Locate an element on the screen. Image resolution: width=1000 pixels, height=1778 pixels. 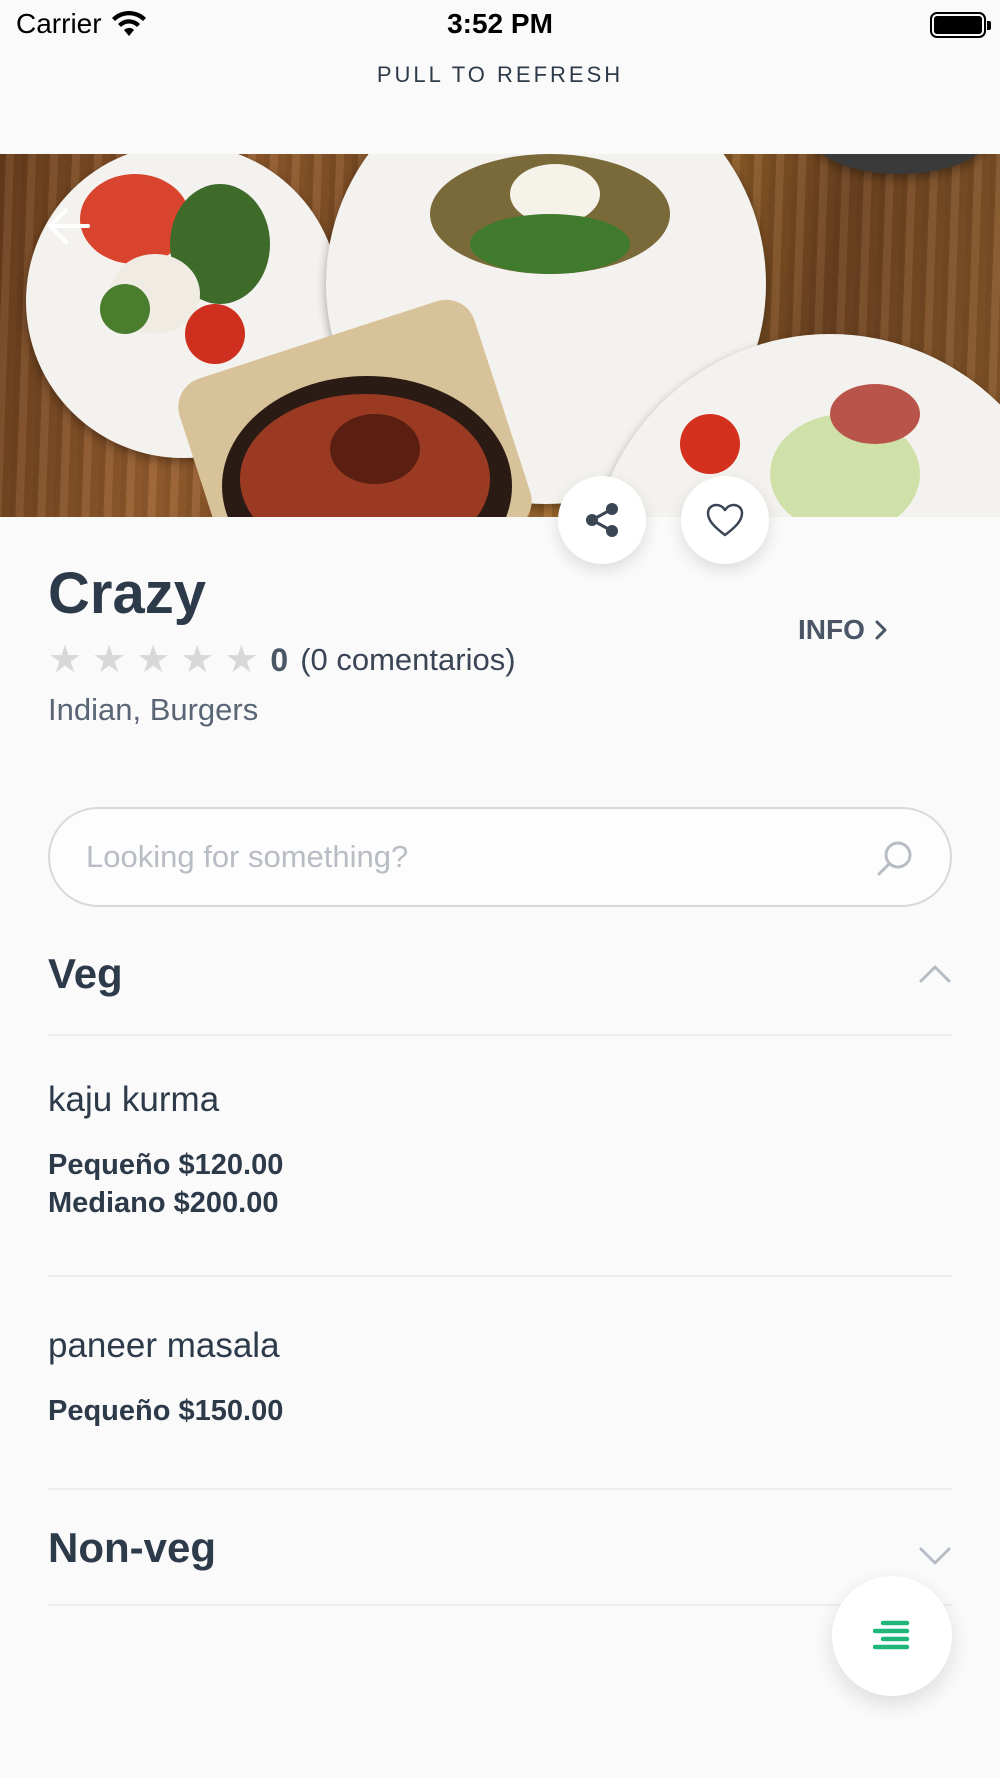
search-icon is located at coordinates (895, 858).